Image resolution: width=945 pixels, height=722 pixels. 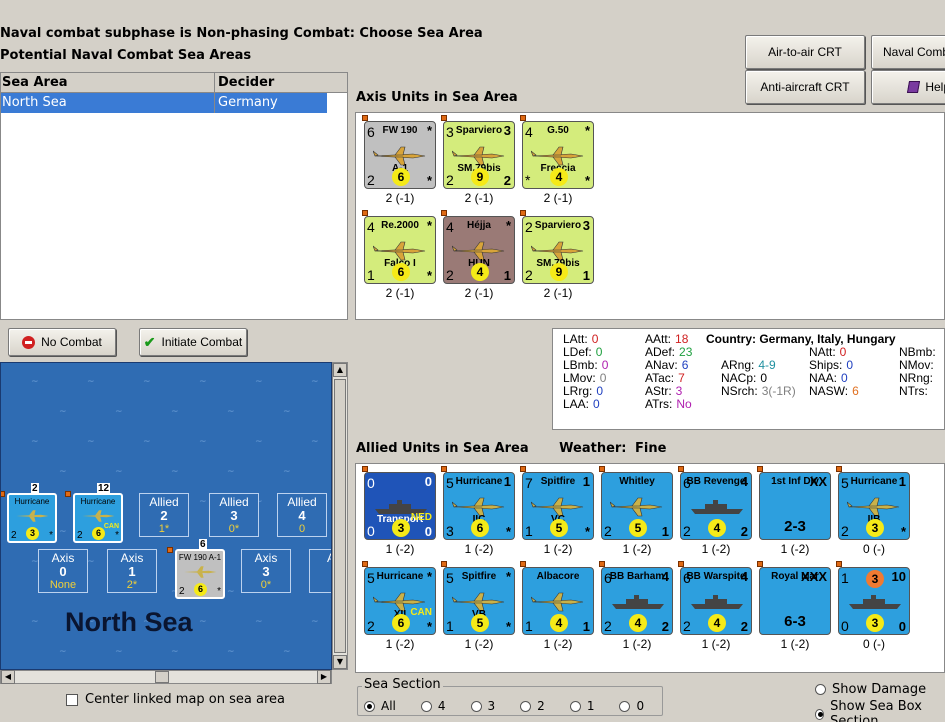 What do you see at coordinates (558, 155) in the screenshot?
I see `axis-unit-counter: 4*G.50Freccia**4` at bounding box center [558, 155].